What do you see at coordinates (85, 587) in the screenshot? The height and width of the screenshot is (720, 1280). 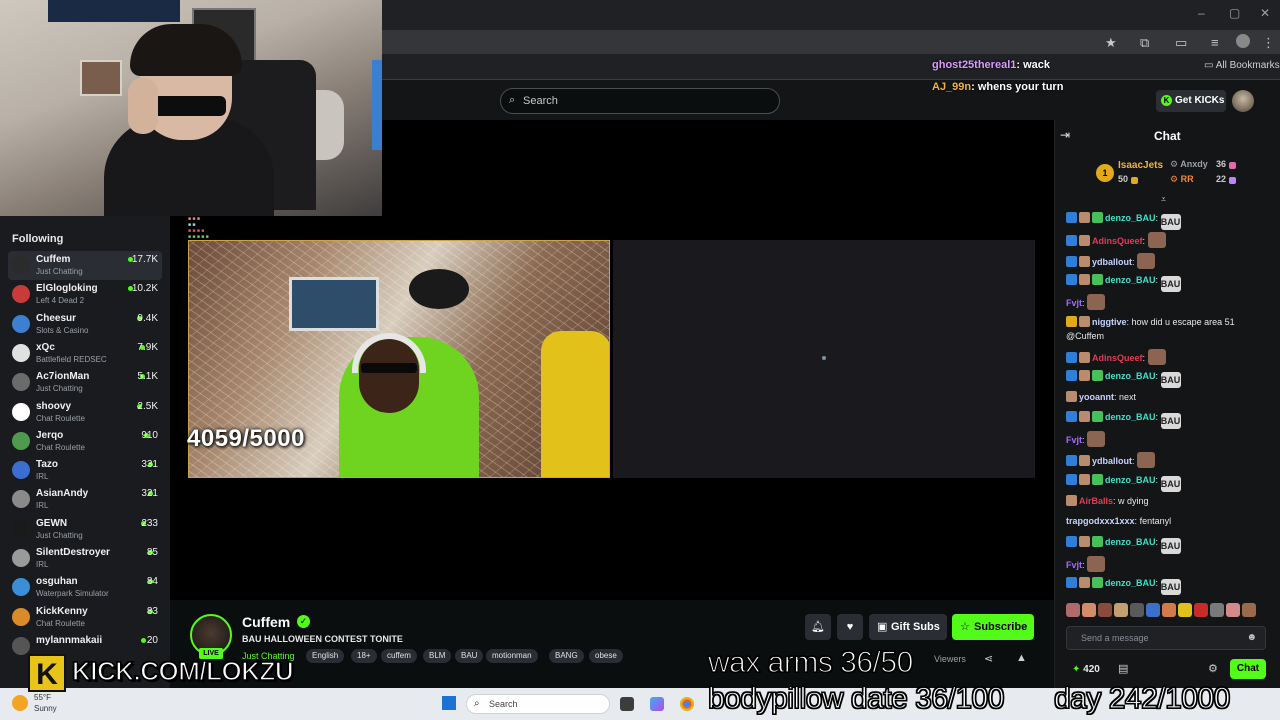 I see `sidebar-item-osguhan: osguhan Waterpark Simulator 84` at bounding box center [85, 587].